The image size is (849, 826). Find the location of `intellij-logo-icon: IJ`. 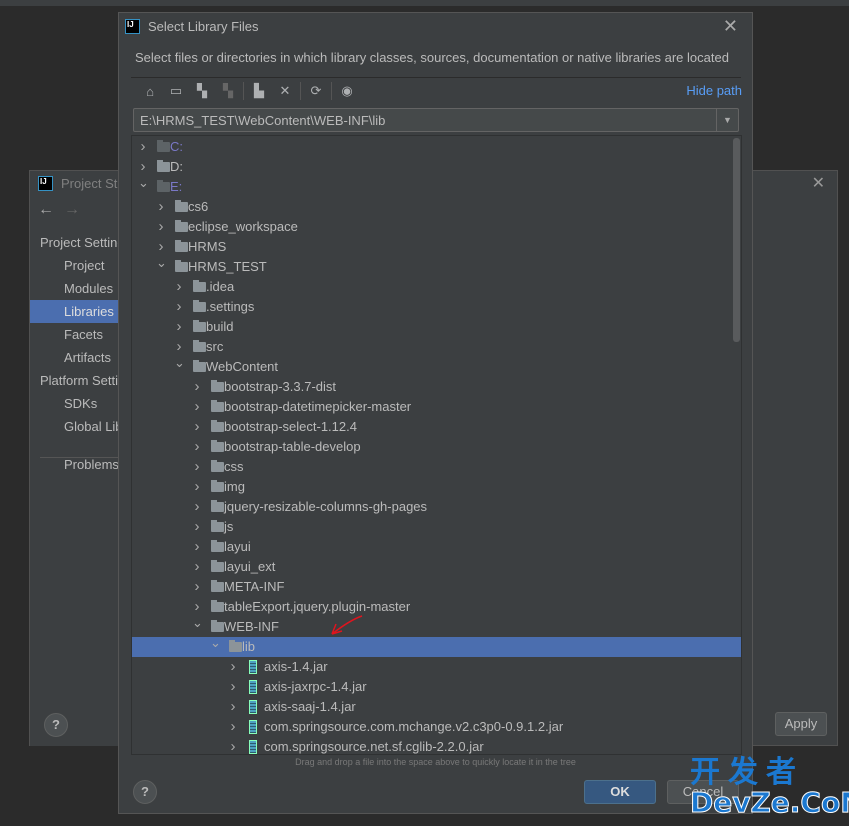

intellij-logo-icon: IJ is located at coordinates (45, 183).